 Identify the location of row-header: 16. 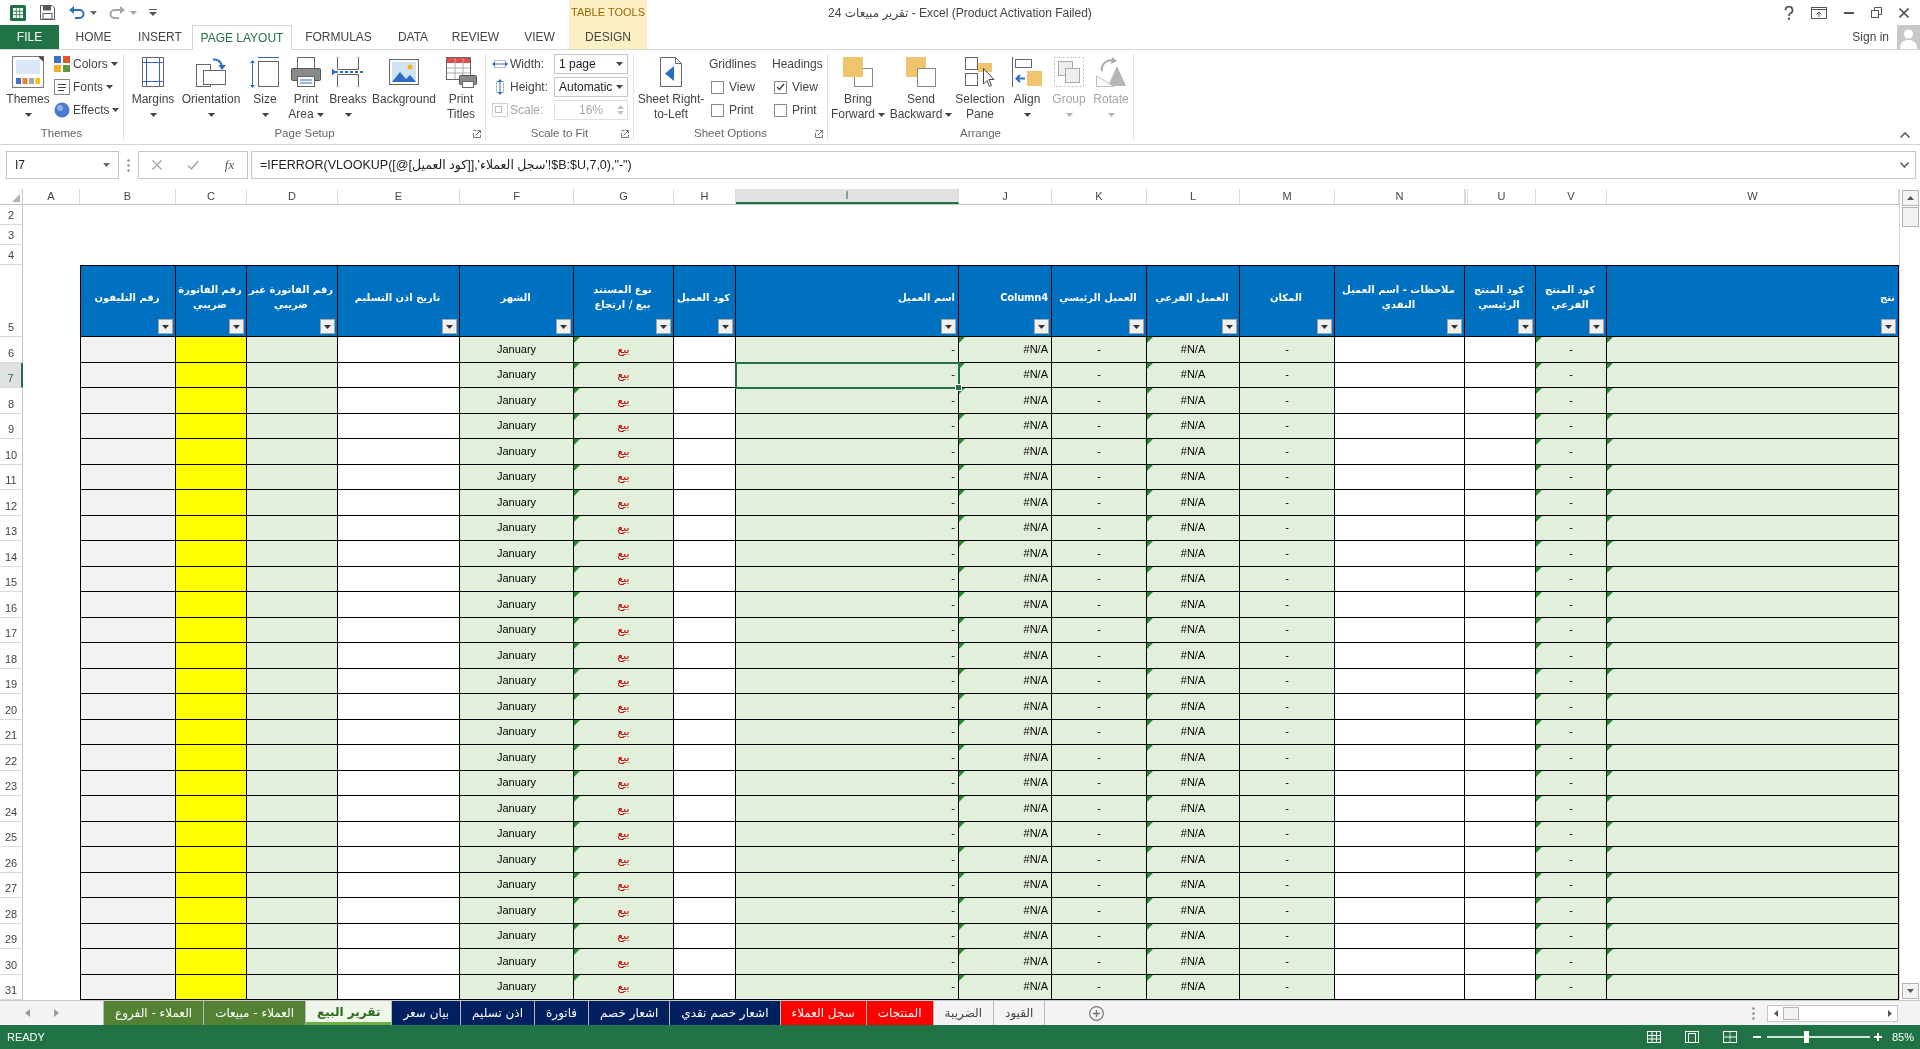
(11, 605).